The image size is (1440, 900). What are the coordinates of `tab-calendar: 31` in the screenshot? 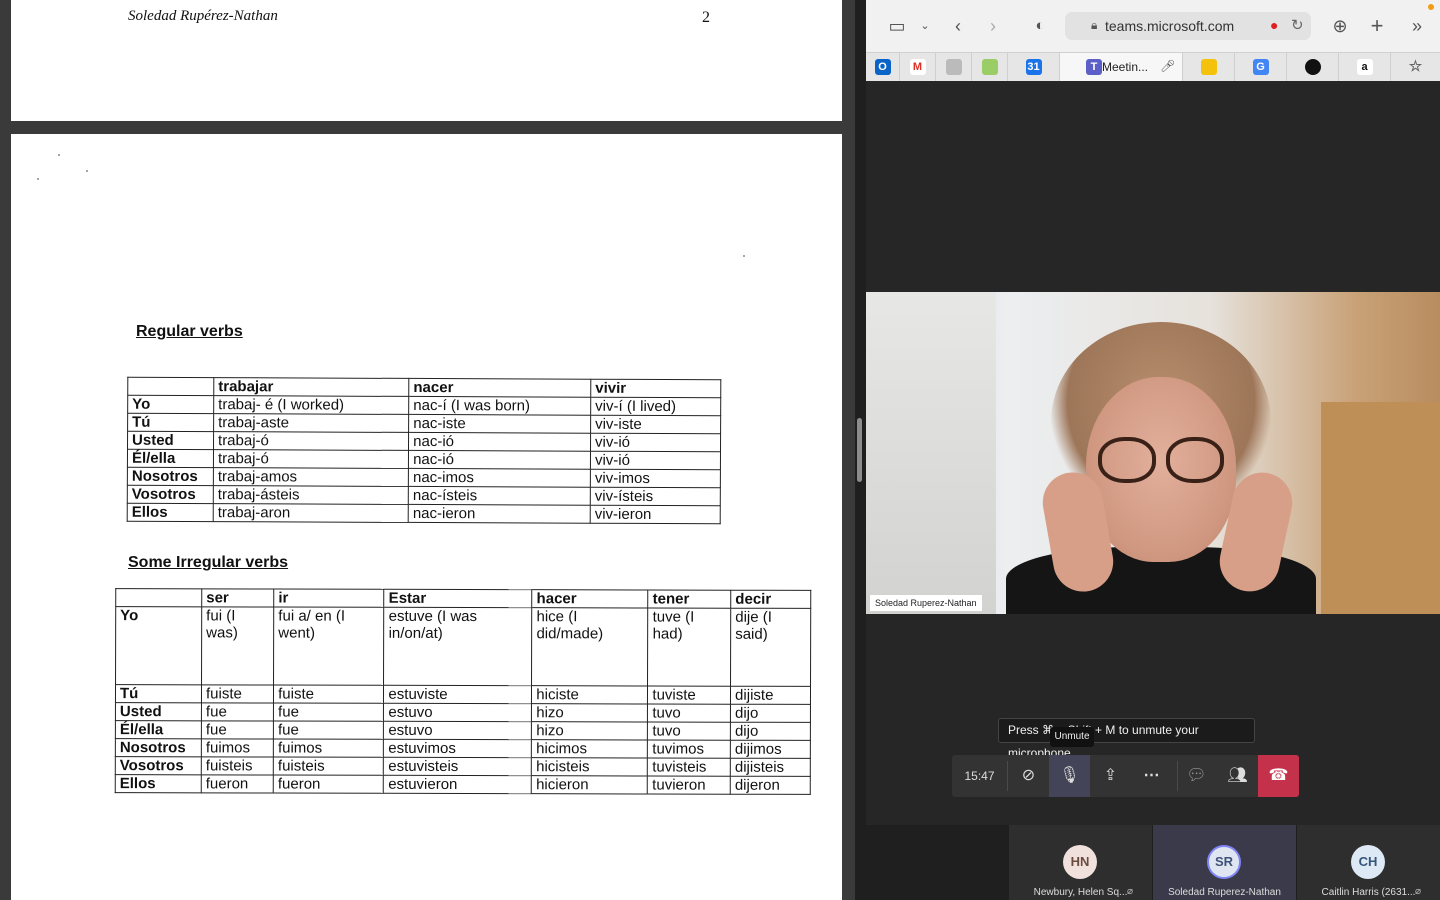 It's located at (1034, 67).